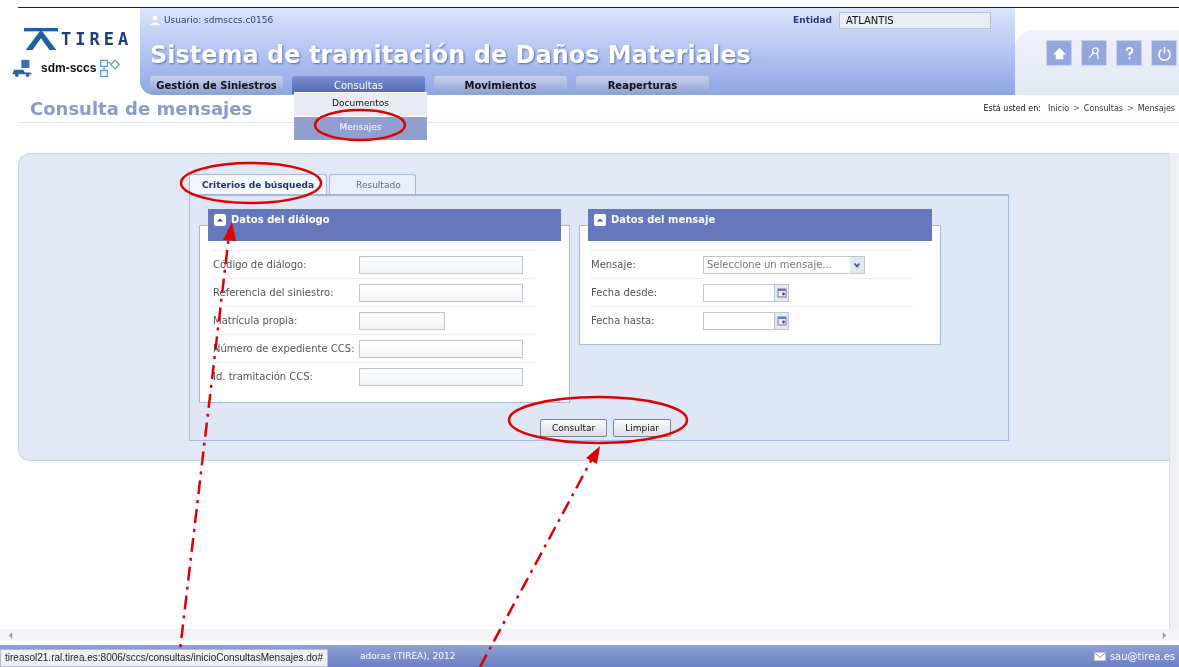  What do you see at coordinates (141, 108) in the screenshot?
I see `page-title: Consulta de mensajes` at bounding box center [141, 108].